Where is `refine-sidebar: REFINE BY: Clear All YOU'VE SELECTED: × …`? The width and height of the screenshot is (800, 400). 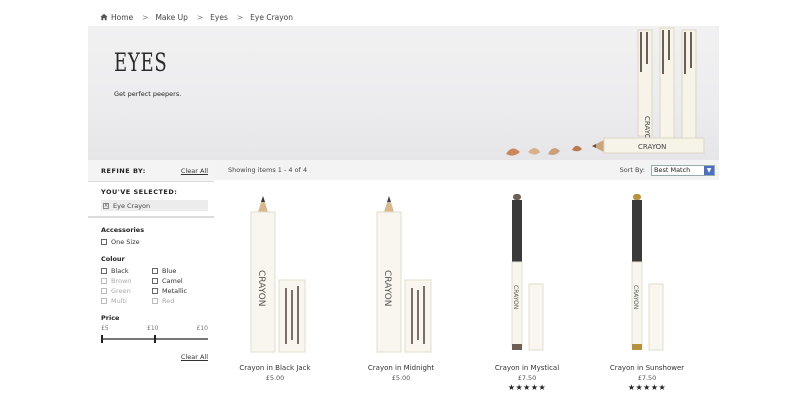
refine-sidebar: REFINE BY: Clear All YOU'VE SELECTED: × … is located at coordinates (151, 280).